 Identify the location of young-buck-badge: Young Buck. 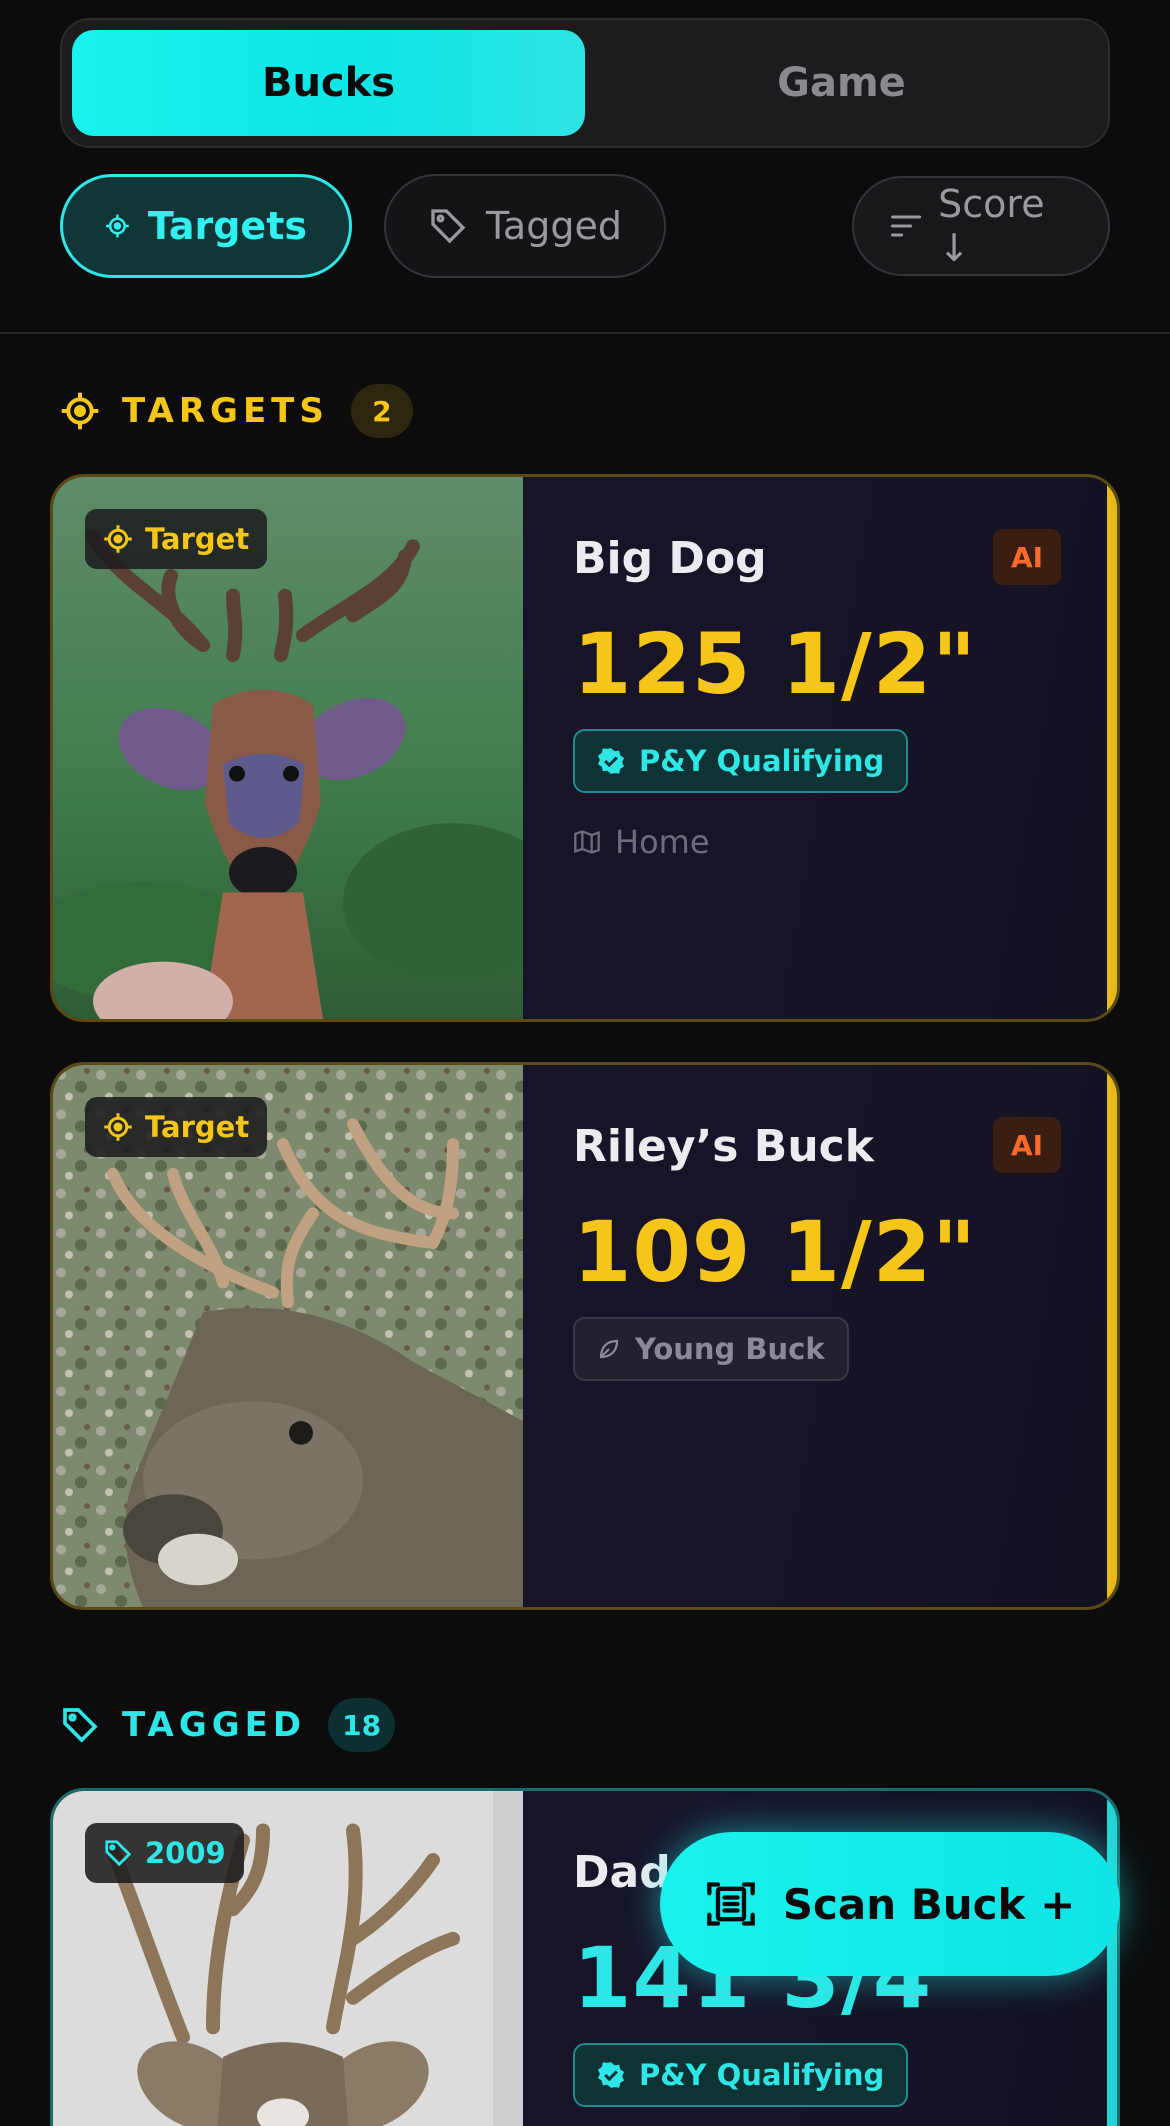
(711, 1349).